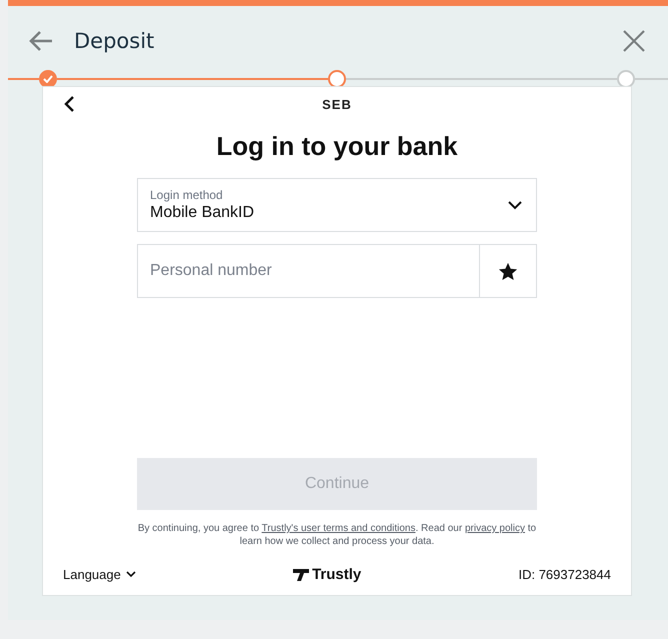 This screenshot has width=668, height=639. I want to click on favorite-button, so click(508, 271).